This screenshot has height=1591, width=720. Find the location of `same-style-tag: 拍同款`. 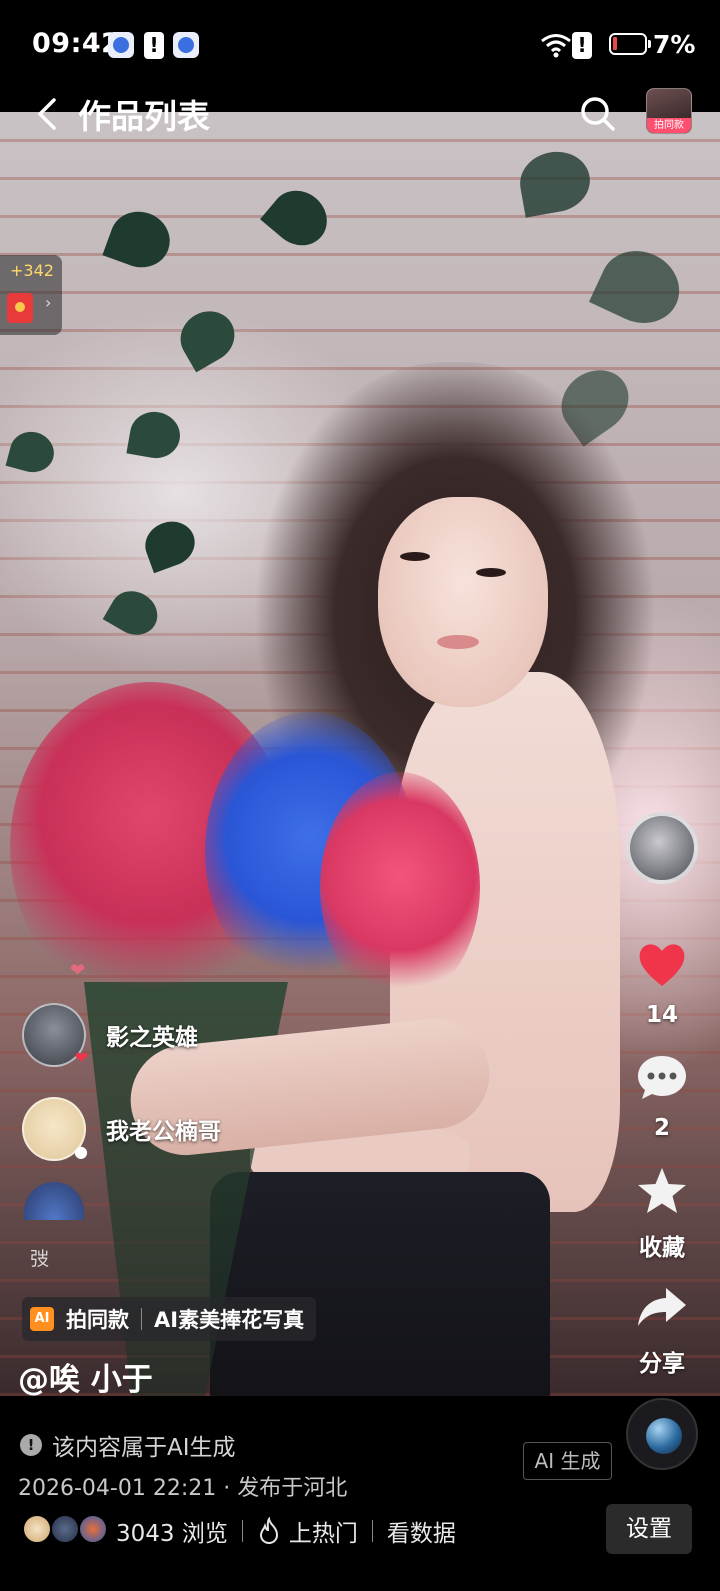

same-style-tag: 拍同款 is located at coordinates (669, 125).